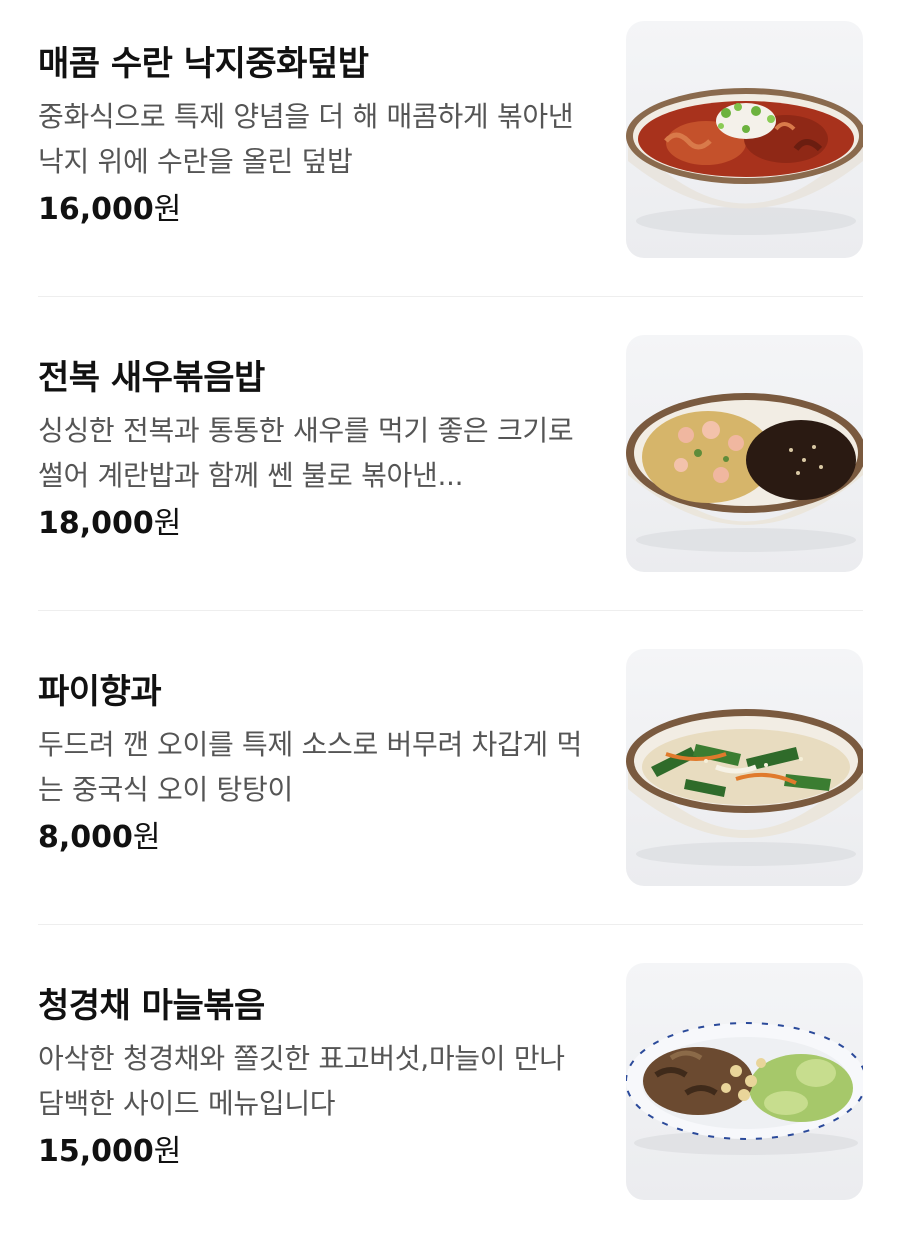  Describe the element at coordinates (318, 524) in the screenshot. I see `menu-item-price: 18,000원` at that location.